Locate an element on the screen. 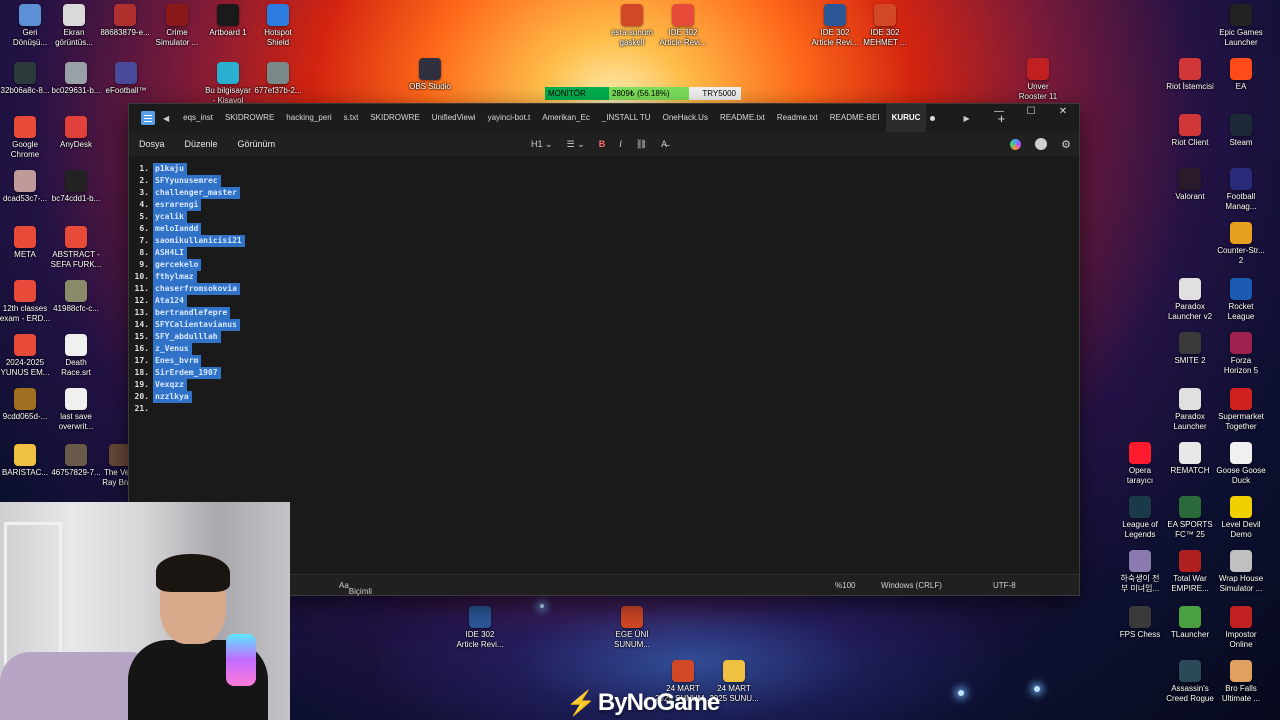 This screenshot has width=1280, height=720. right-toolbar: ⚙ is located at coordinates (1040, 144).